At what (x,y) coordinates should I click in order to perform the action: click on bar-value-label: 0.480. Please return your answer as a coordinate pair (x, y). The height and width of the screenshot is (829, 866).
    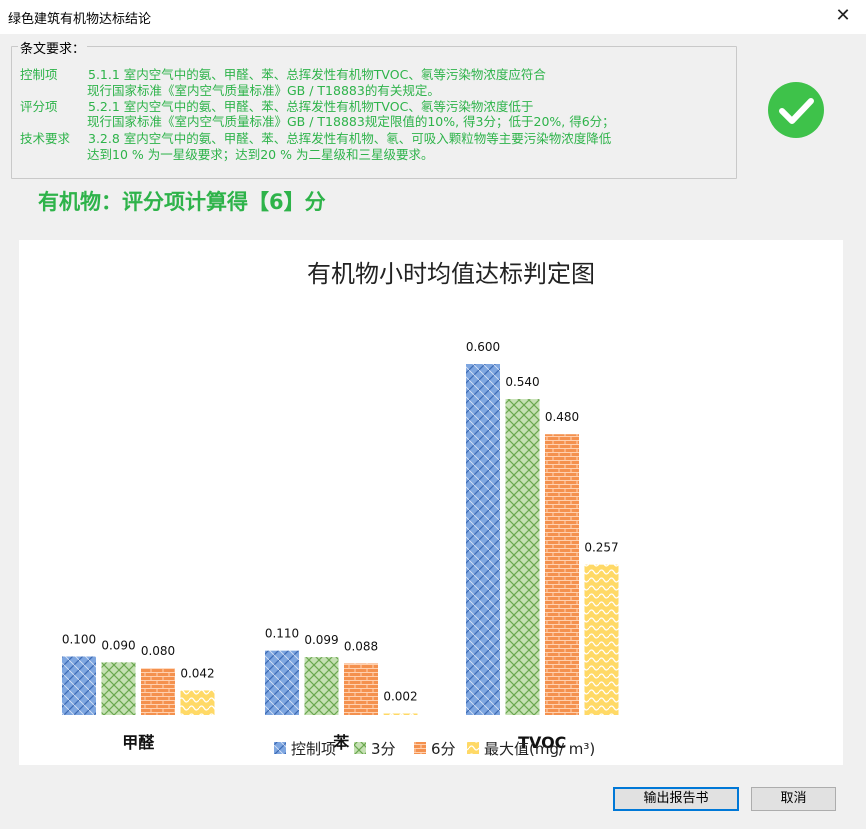
    Looking at the image, I should click on (562, 417).